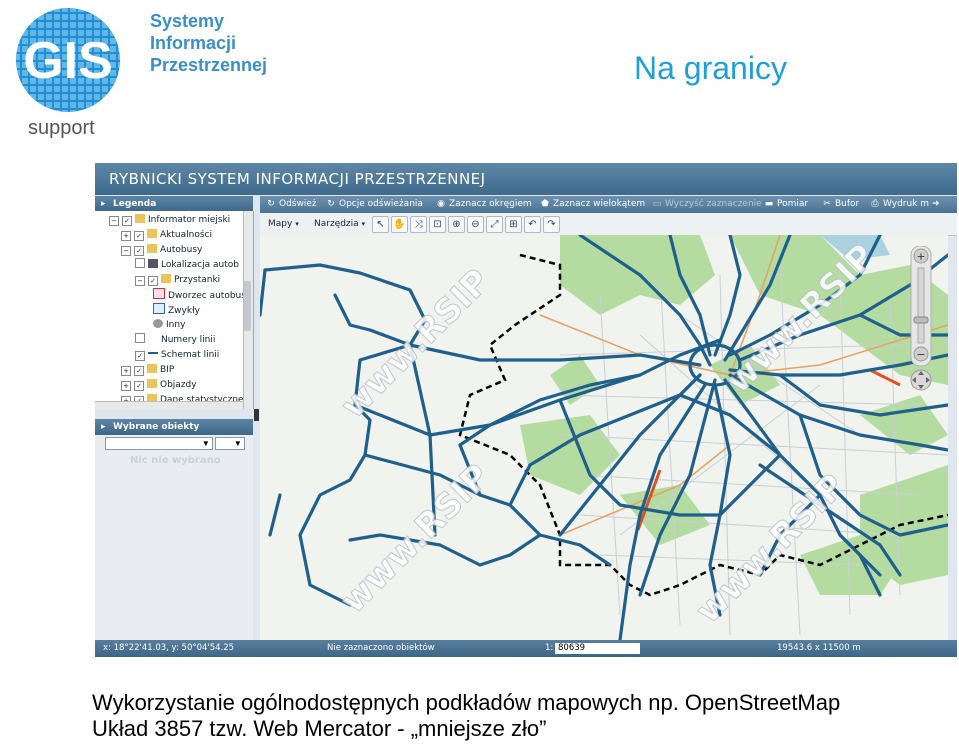 The width and height of the screenshot is (959, 749). I want to click on route-tool: ⤨, so click(418, 224).